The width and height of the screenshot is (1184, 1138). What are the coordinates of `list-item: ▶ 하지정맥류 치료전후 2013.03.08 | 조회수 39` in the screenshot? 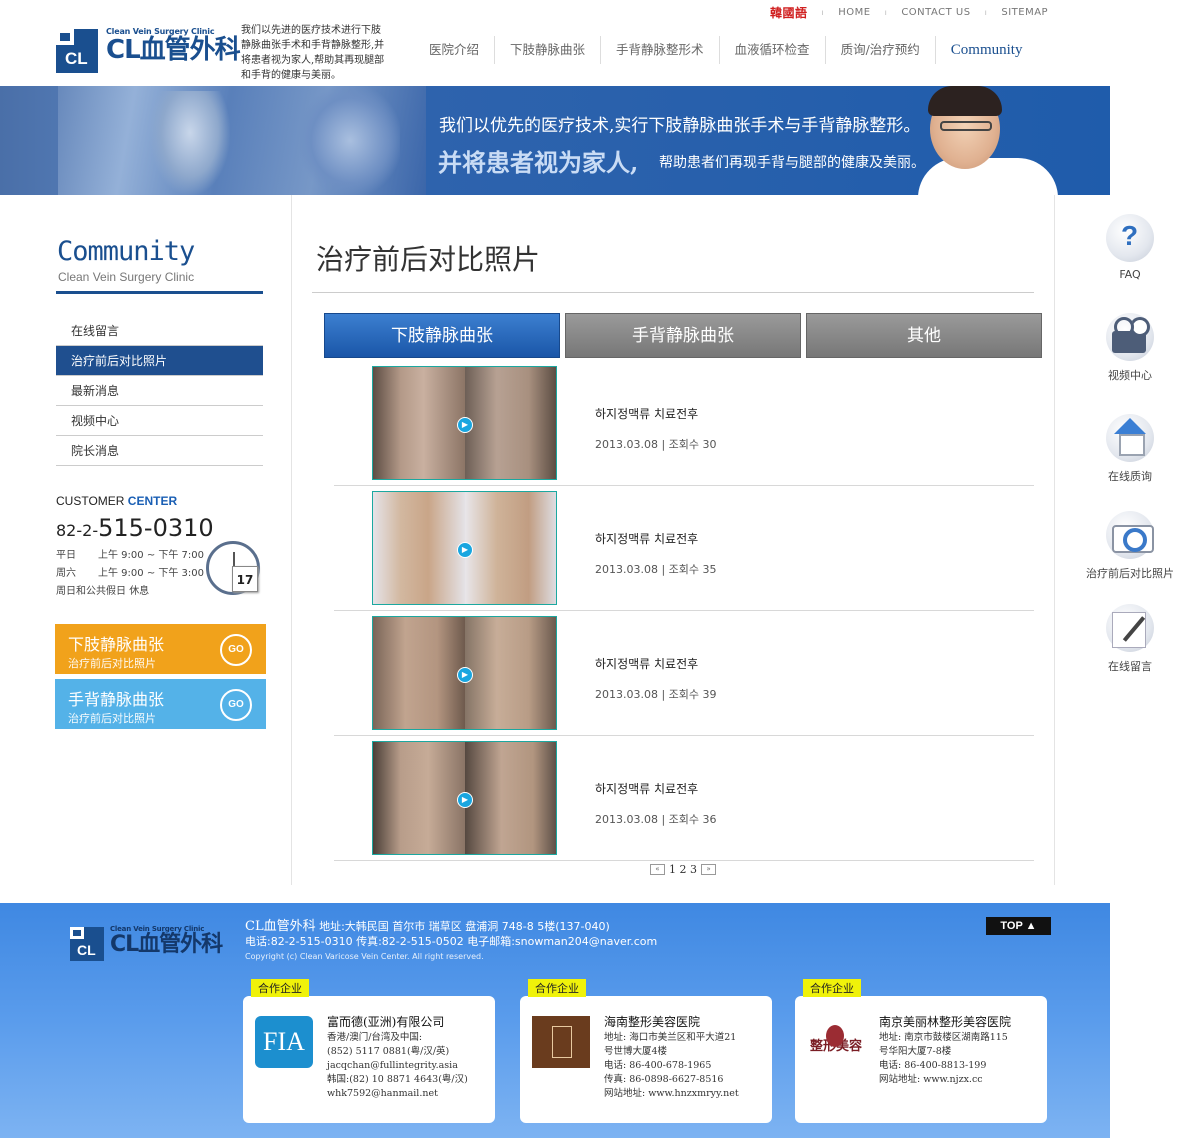 It's located at (684, 673).